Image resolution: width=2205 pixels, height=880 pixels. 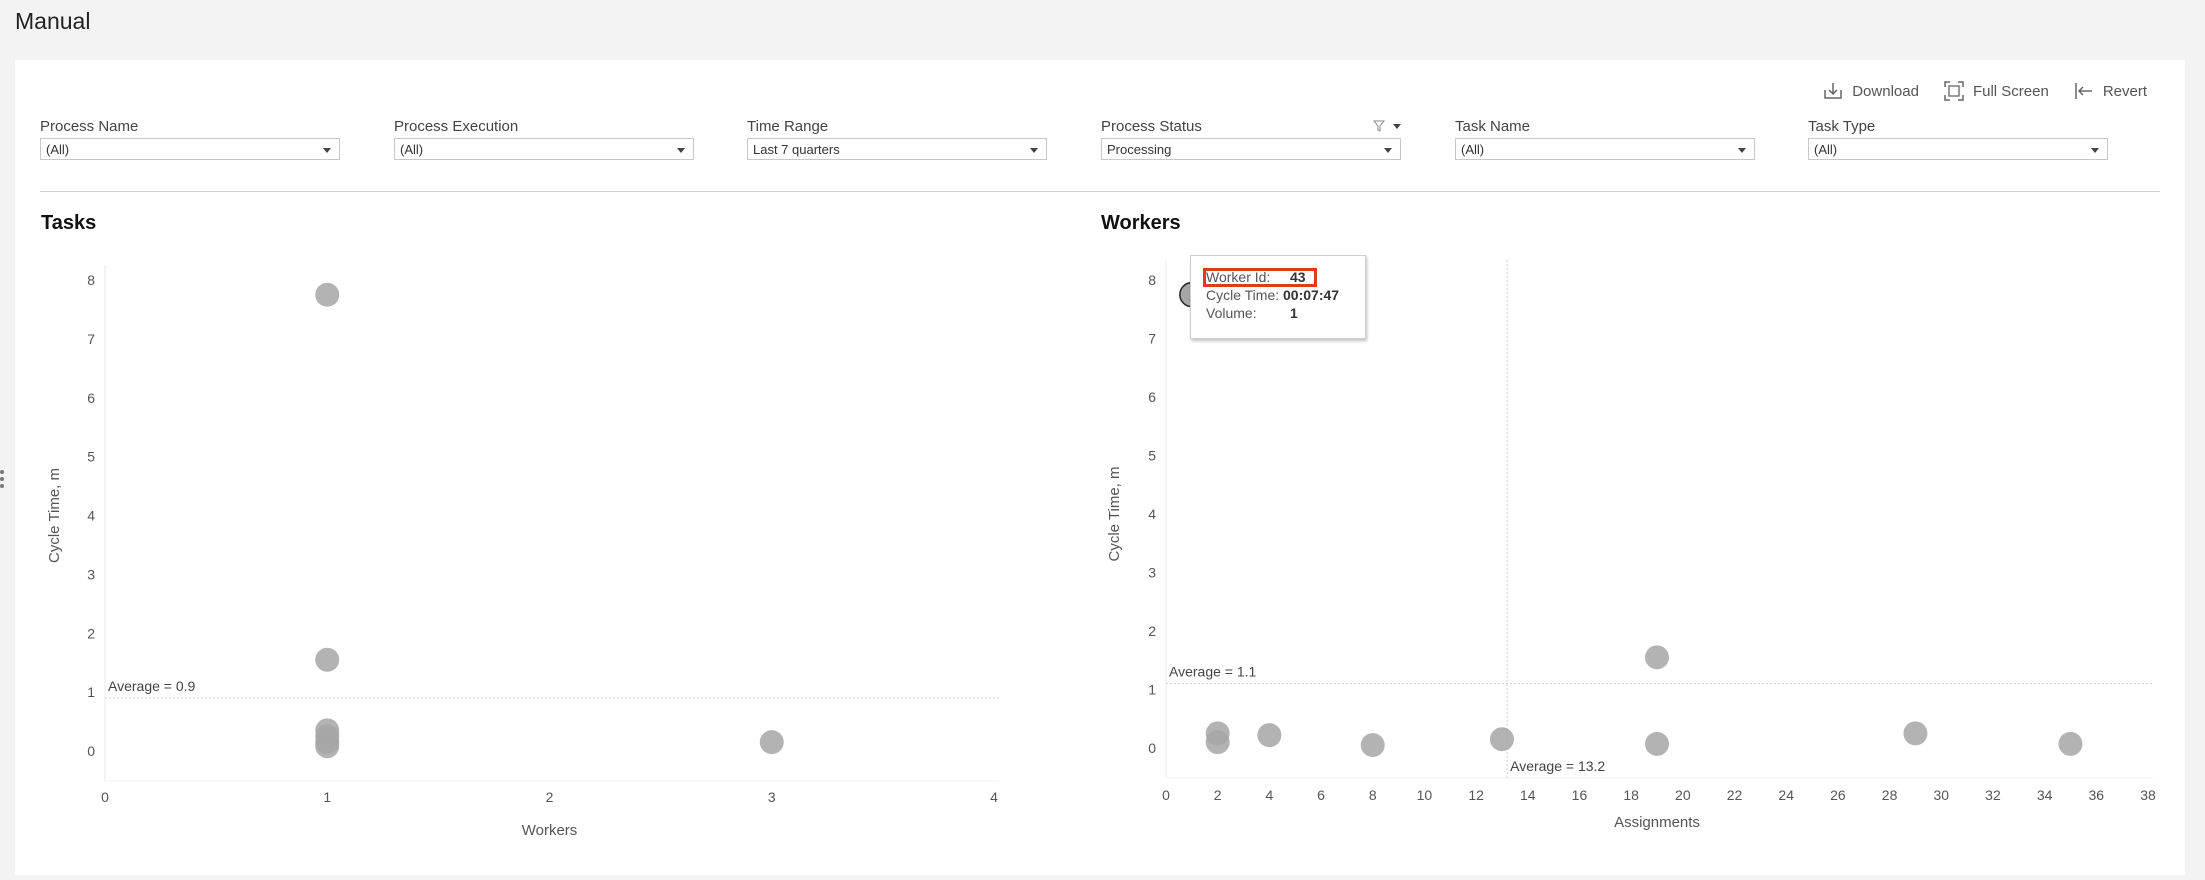 What do you see at coordinates (2148, 795) in the screenshot?
I see `x-tick-label: 38` at bounding box center [2148, 795].